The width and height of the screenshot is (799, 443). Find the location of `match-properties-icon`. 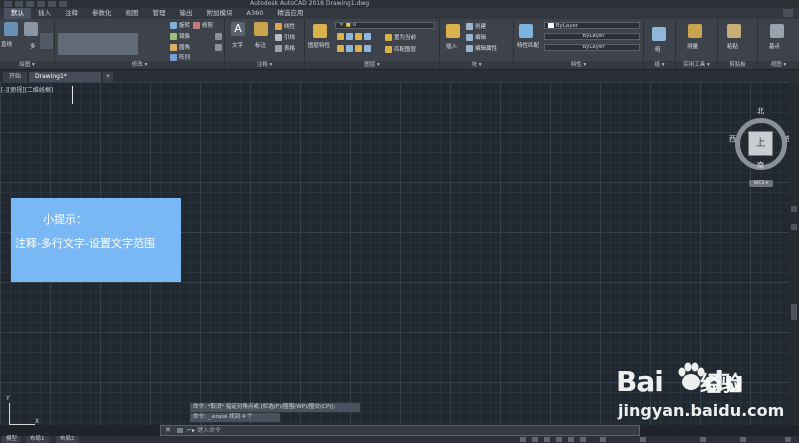

match-properties-icon is located at coordinates (526, 31).